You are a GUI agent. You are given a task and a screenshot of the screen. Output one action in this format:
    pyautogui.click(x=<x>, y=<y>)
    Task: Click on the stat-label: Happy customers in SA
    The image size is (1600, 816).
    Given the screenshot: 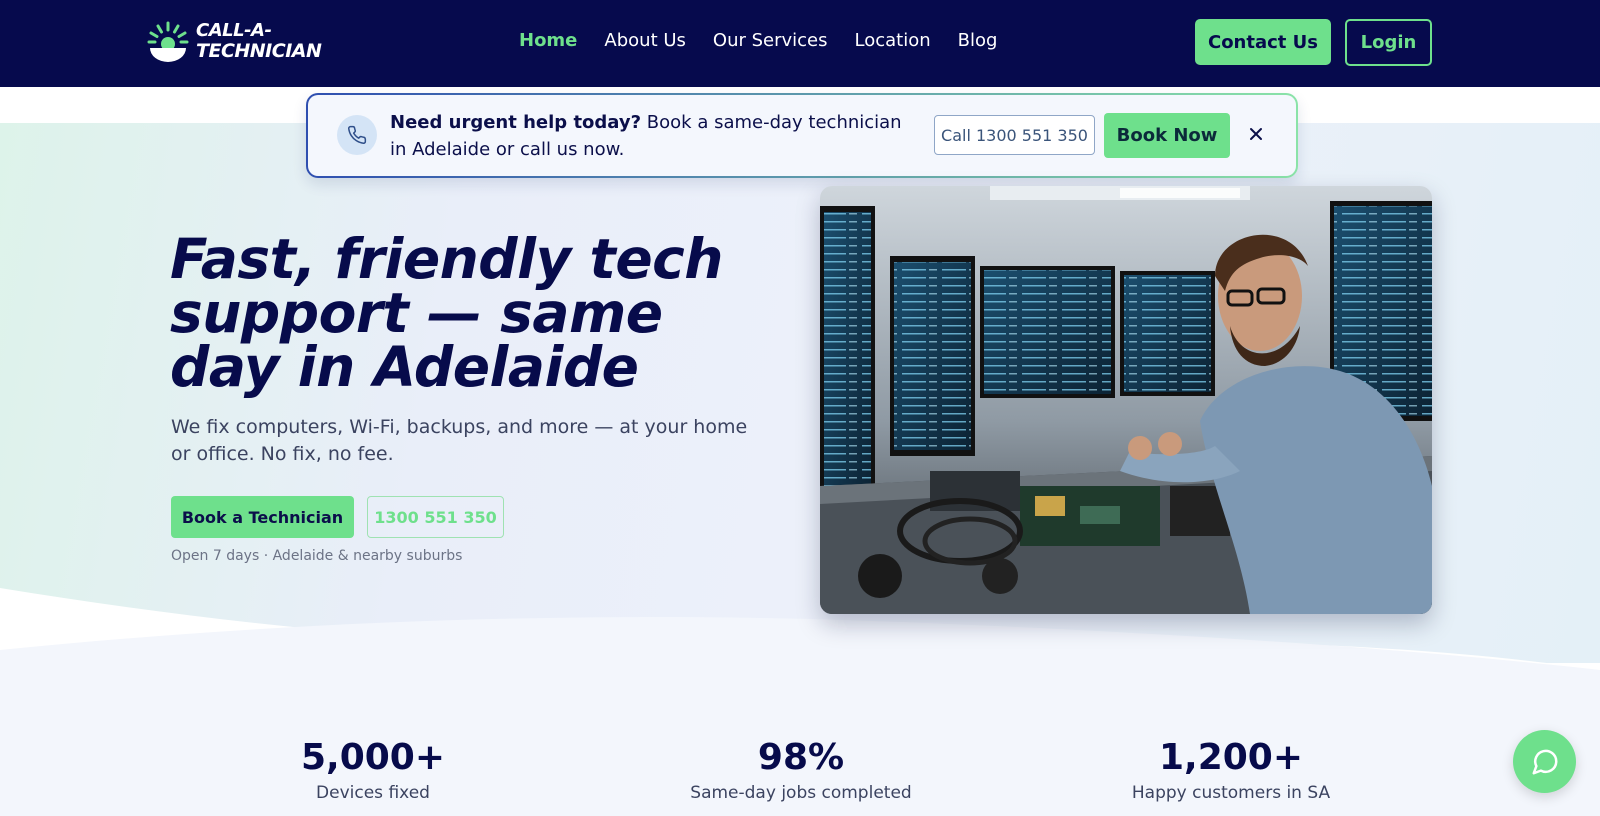 What is the action you would take?
    pyautogui.click(x=1231, y=793)
    